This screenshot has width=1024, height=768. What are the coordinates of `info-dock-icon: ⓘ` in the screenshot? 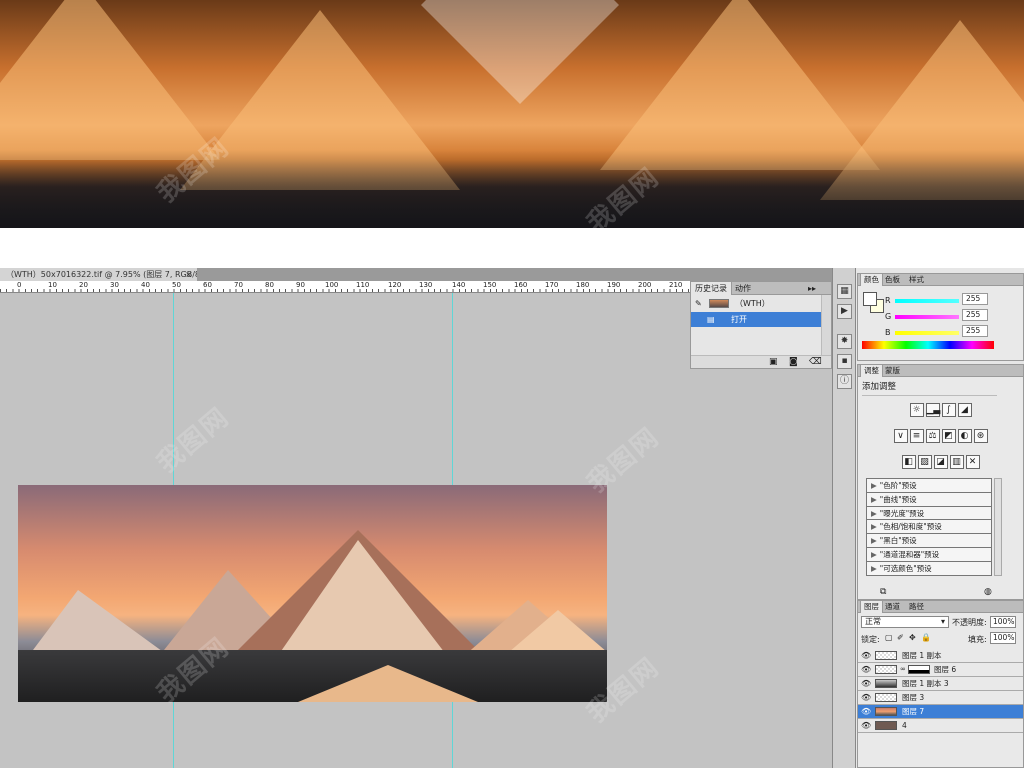 It's located at (844, 381).